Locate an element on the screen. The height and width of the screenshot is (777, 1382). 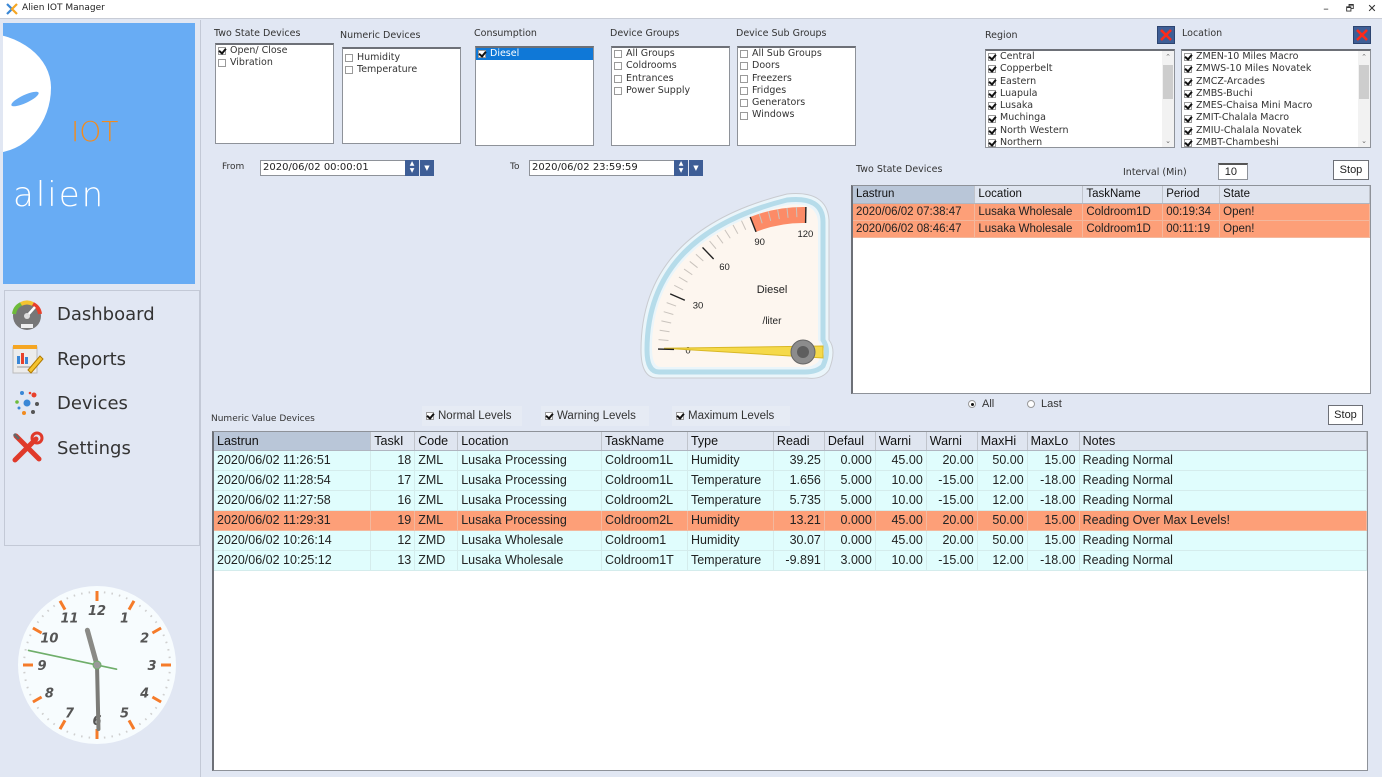
normal-levels-checkbox is located at coordinates (430, 416).